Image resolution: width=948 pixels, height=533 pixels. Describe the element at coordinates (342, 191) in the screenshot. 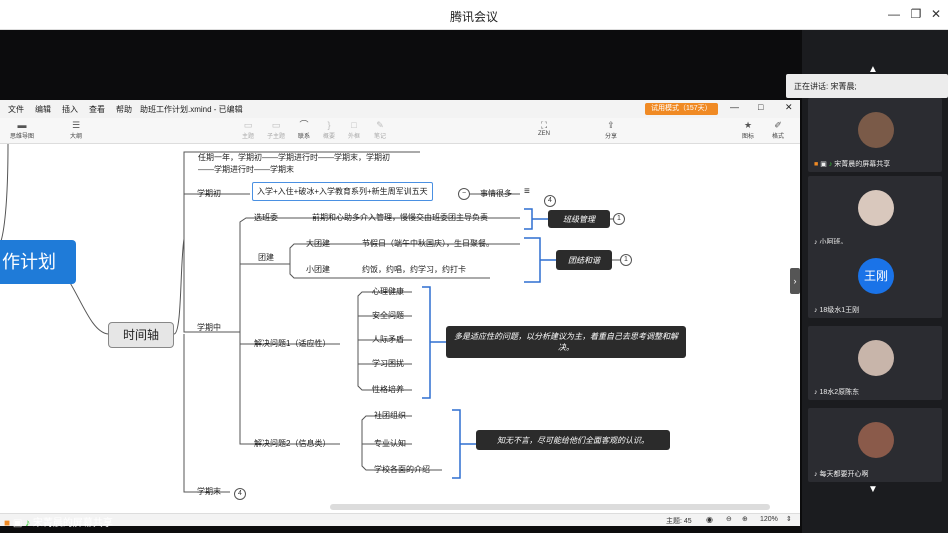

I see `term-start-detail: 入学+入住+破冰+入学教育系列+新生周军训五天` at that location.